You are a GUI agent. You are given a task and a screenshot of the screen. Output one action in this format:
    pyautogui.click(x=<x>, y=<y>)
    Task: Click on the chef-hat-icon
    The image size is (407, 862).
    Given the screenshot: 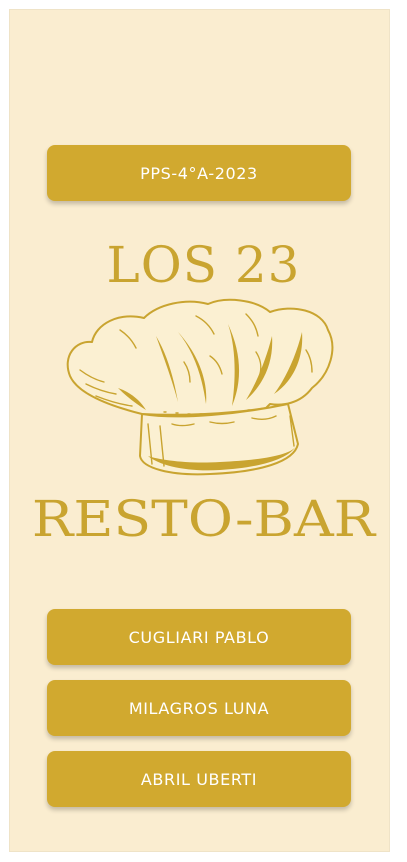 What is the action you would take?
    pyautogui.click(x=200, y=387)
    